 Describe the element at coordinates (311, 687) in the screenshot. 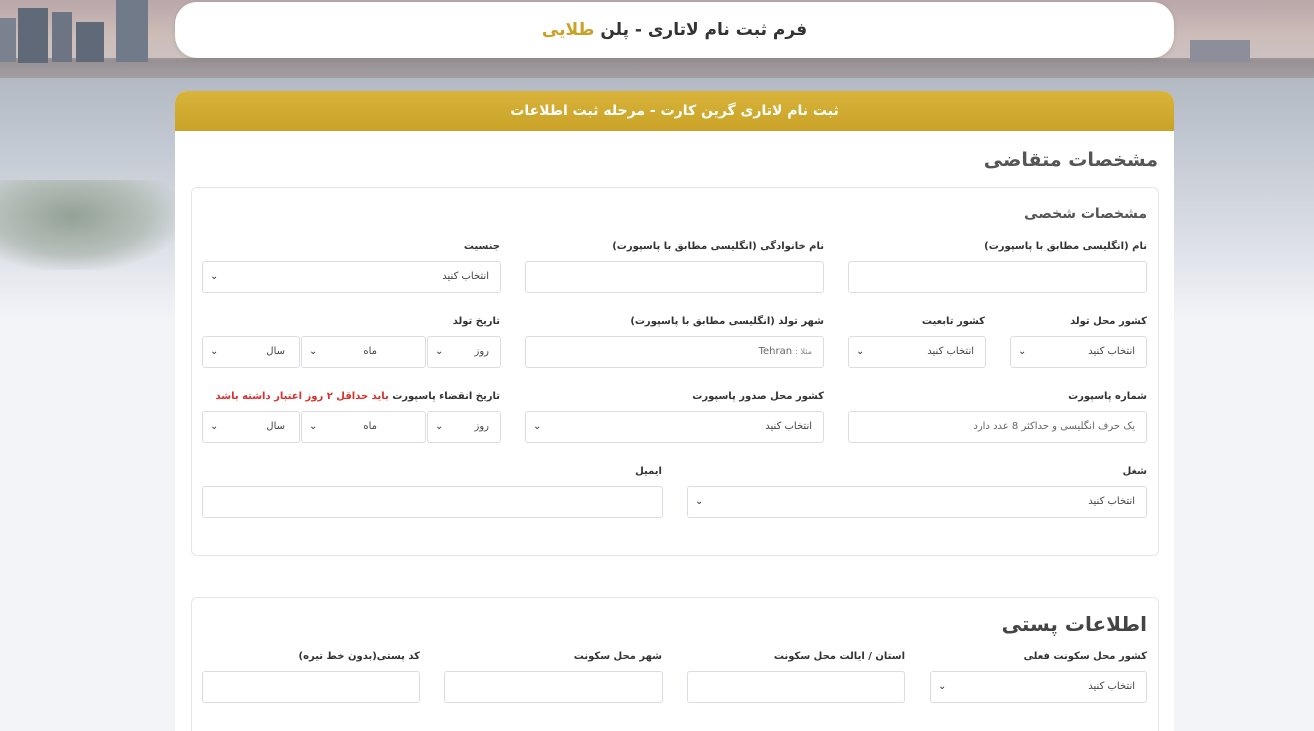

I see `postal-code-input` at that location.